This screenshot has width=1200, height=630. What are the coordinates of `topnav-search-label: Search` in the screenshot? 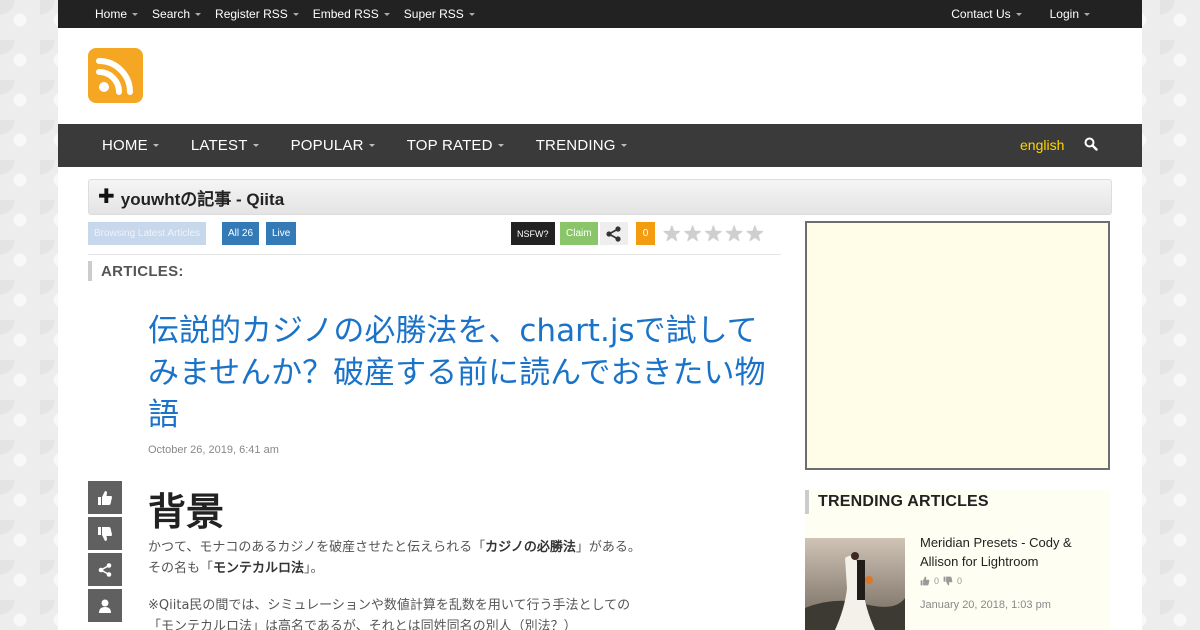 It's located at (171, 14).